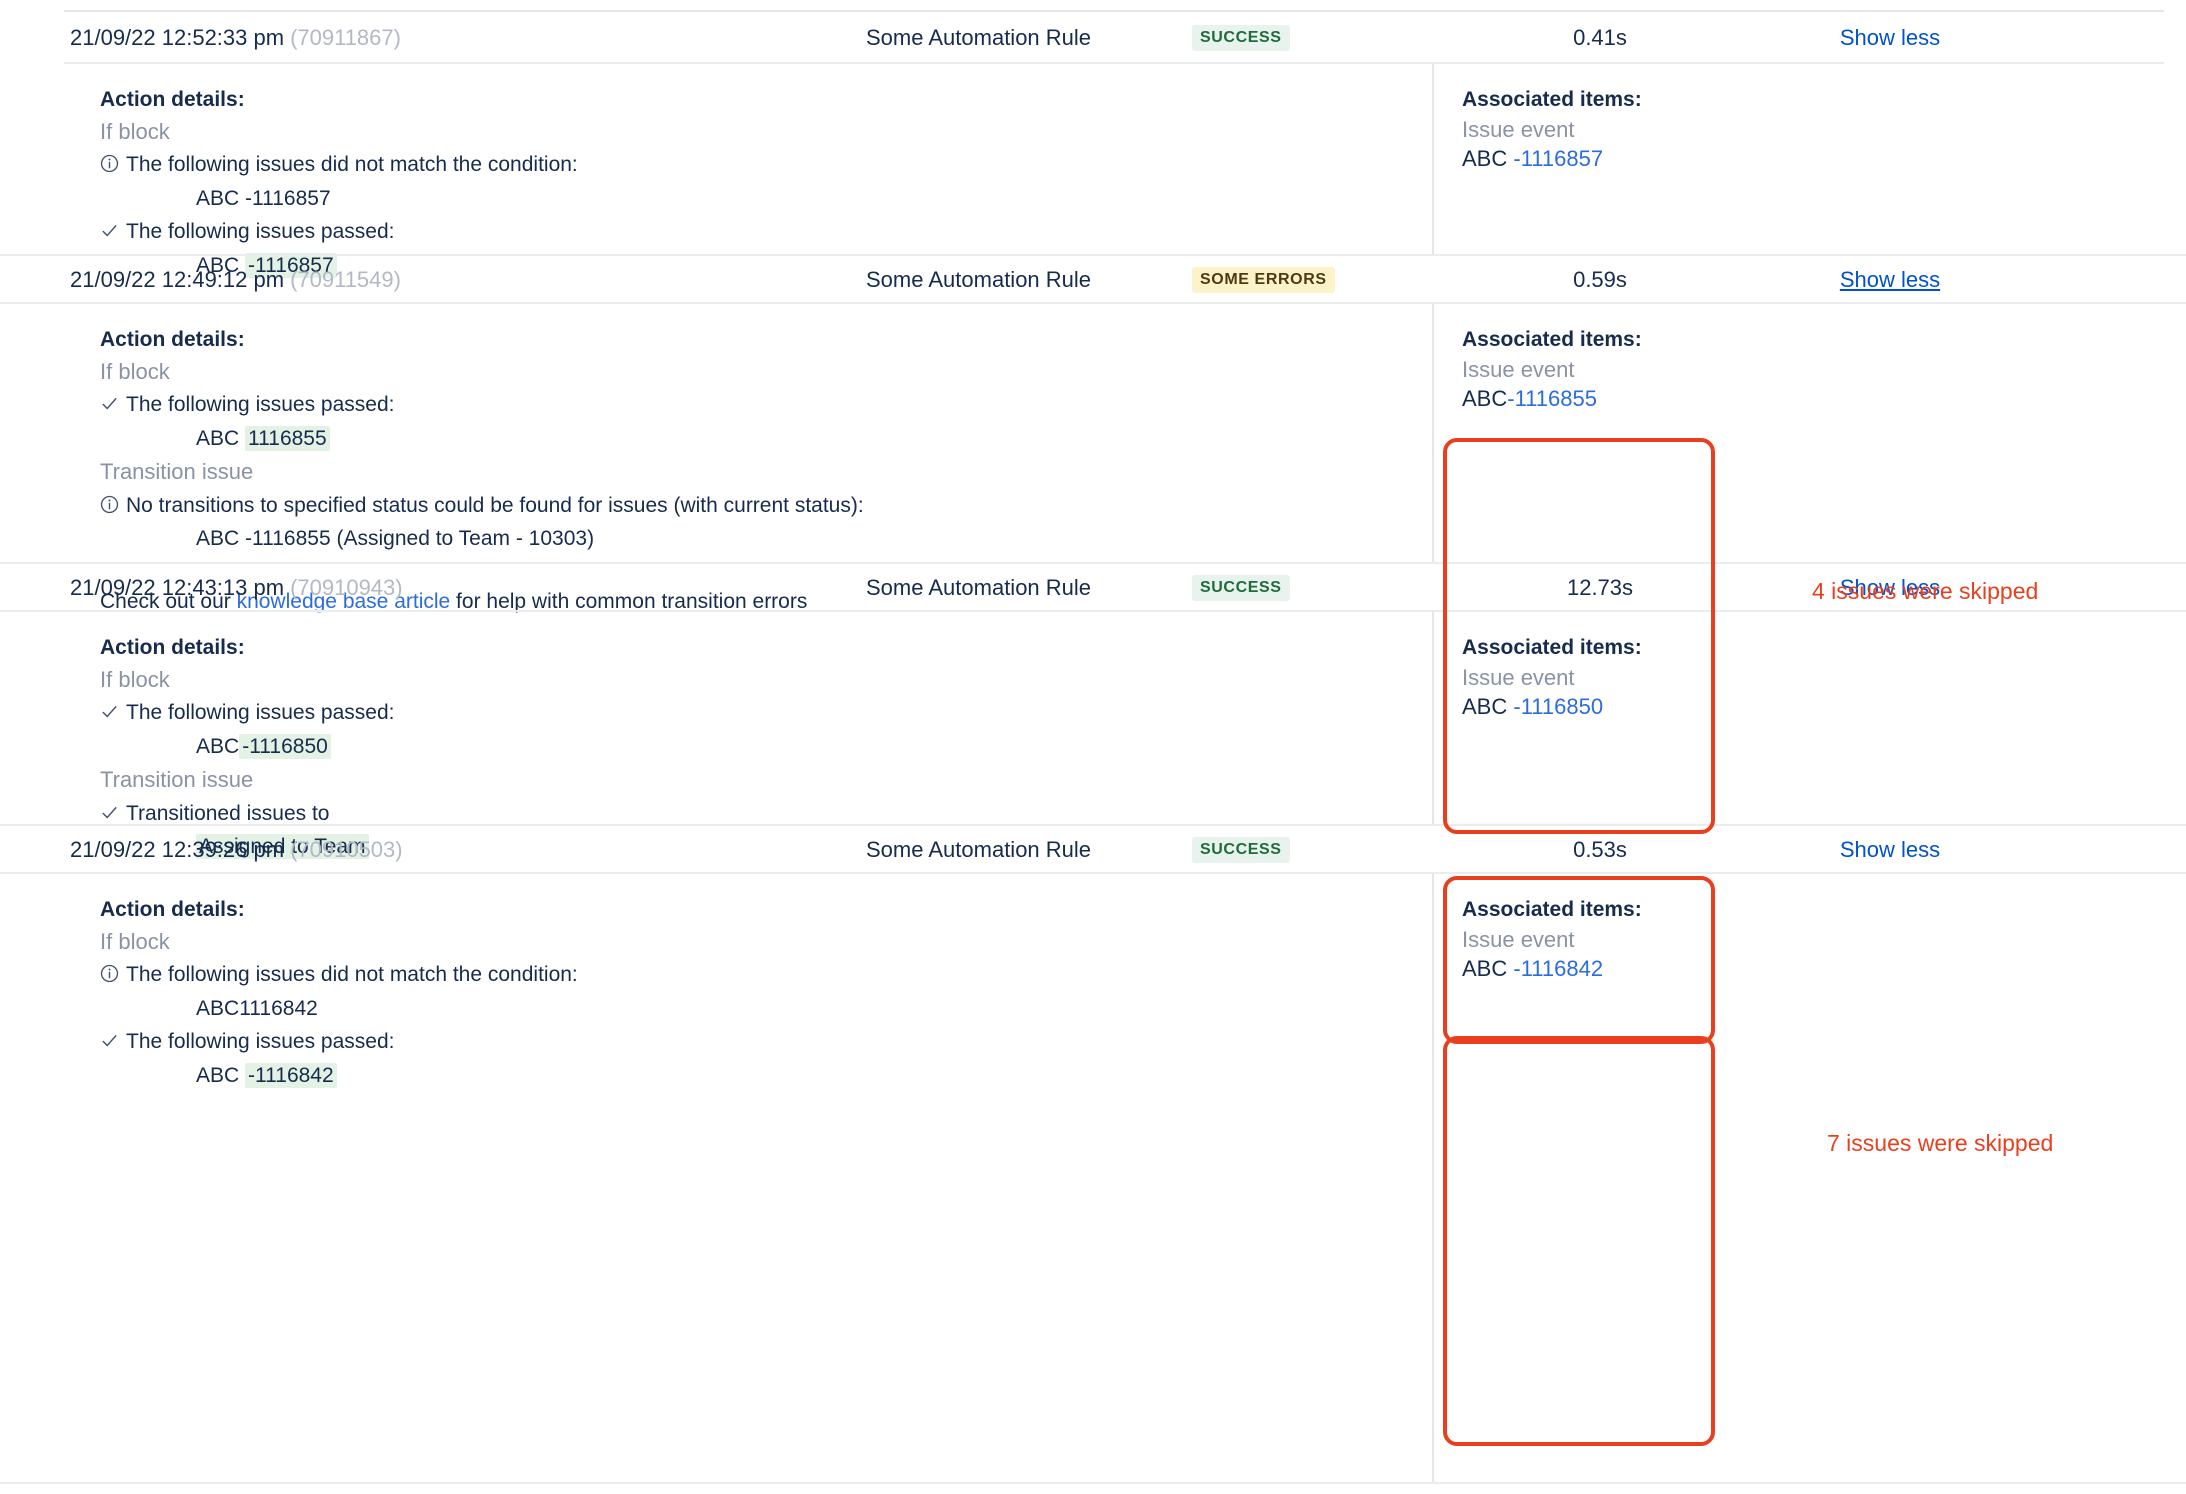 The height and width of the screenshot is (1494, 2186). What do you see at coordinates (1263, 280) in the screenshot?
I see `status-cell: SOME ERRORS` at bounding box center [1263, 280].